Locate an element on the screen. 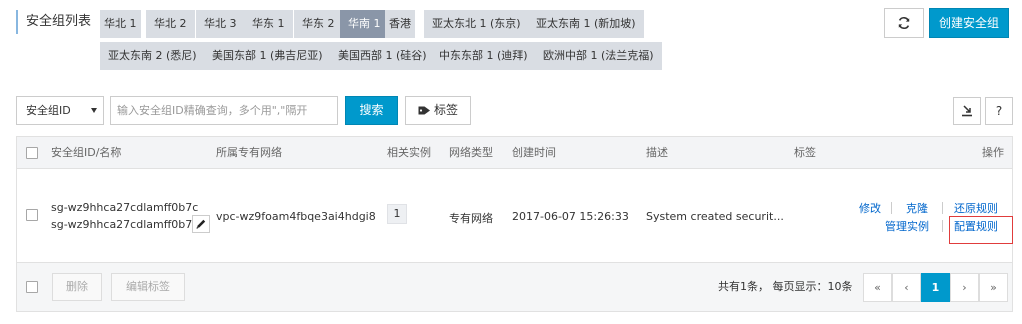  region-tab: 华北 3 is located at coordinates (220, 24).